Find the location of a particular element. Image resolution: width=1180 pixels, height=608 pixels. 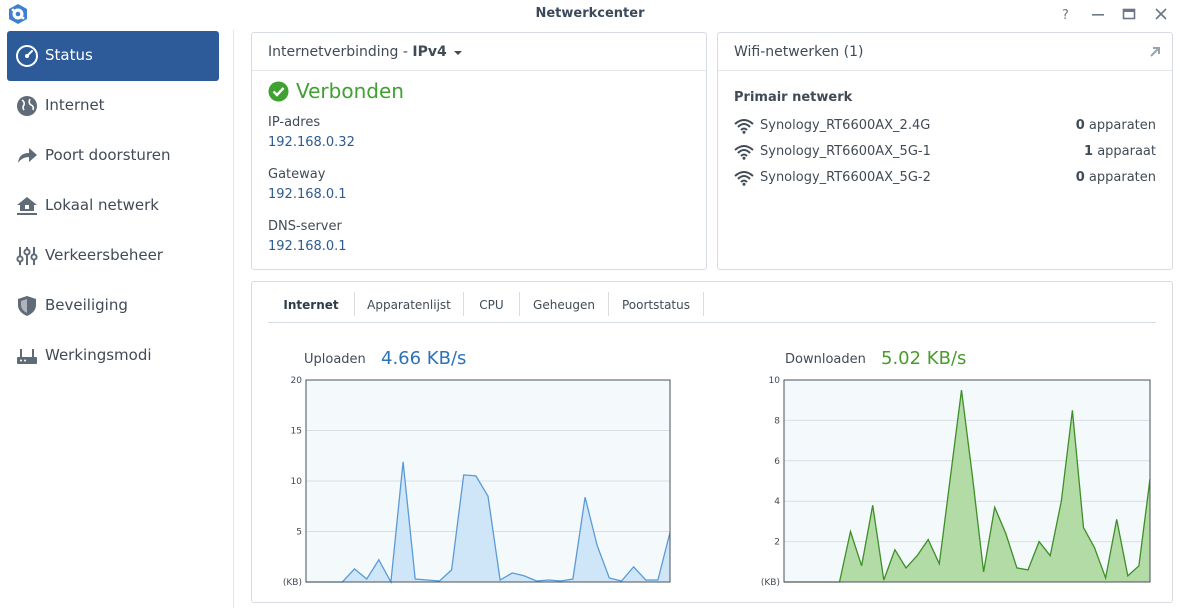

window-title: Netwerkcenter is located at coordinates (590, 13).